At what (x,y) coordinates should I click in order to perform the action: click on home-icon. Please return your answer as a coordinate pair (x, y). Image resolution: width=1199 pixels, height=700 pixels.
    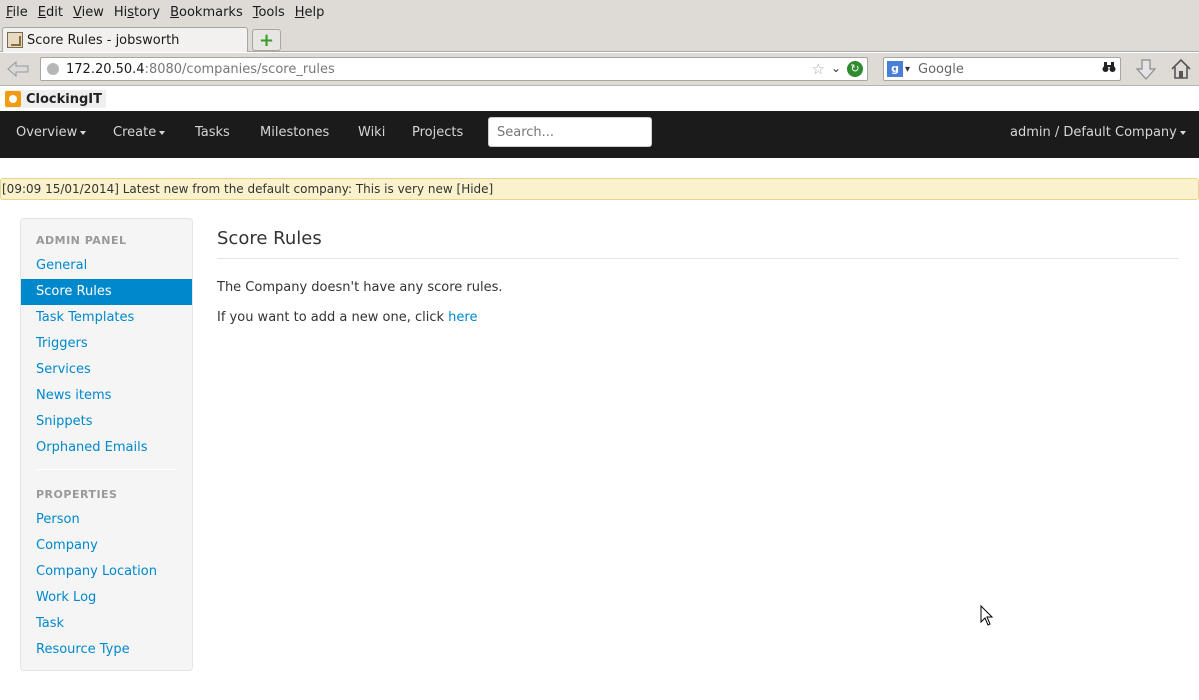
    Looking at the image, I should click on (1181, 69).